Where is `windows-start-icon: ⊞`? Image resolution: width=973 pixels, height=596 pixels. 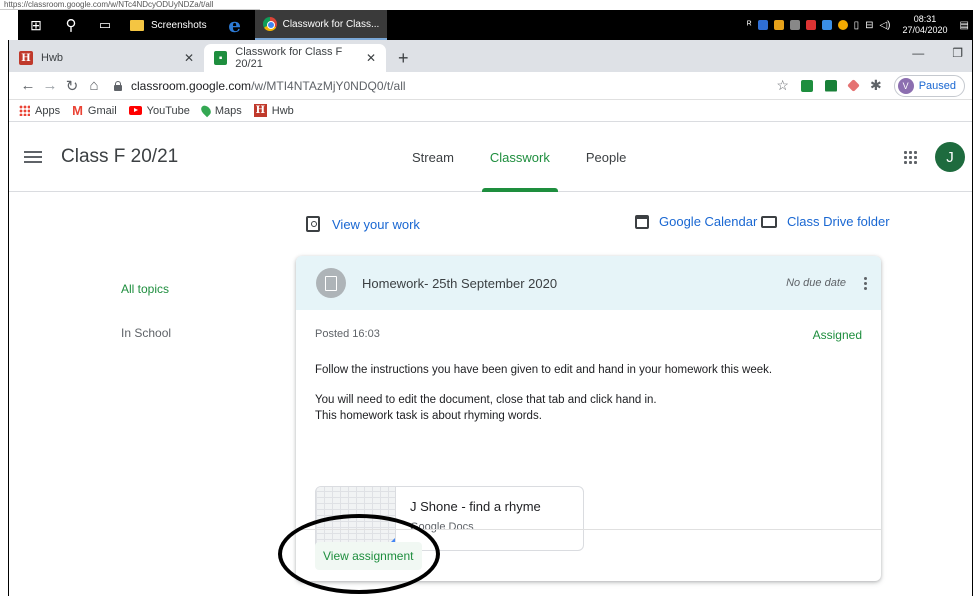 windows-start-icon: ⊞ is located at coordinates (36, 25).